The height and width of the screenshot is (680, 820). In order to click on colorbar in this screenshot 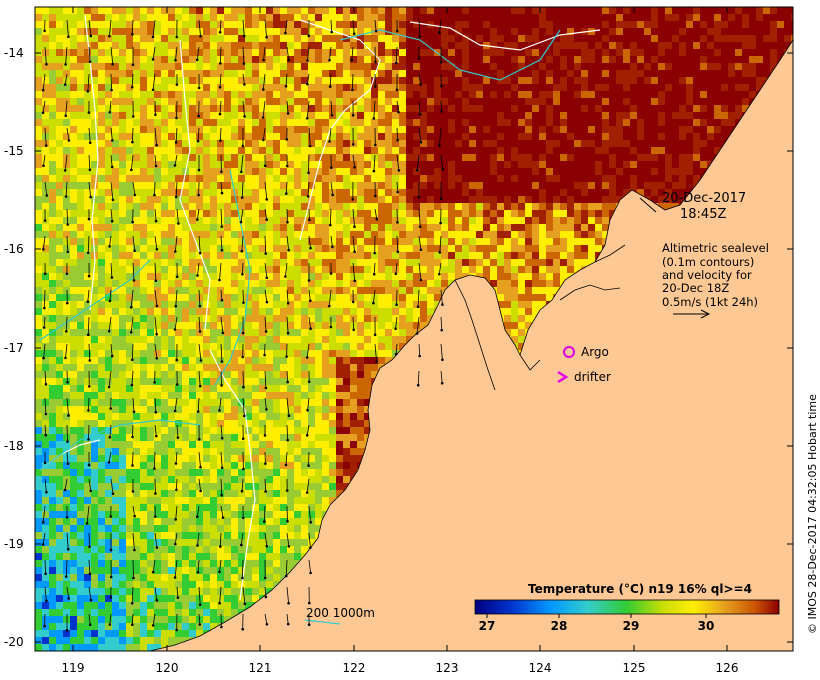, I will do `click(627, 607)`.